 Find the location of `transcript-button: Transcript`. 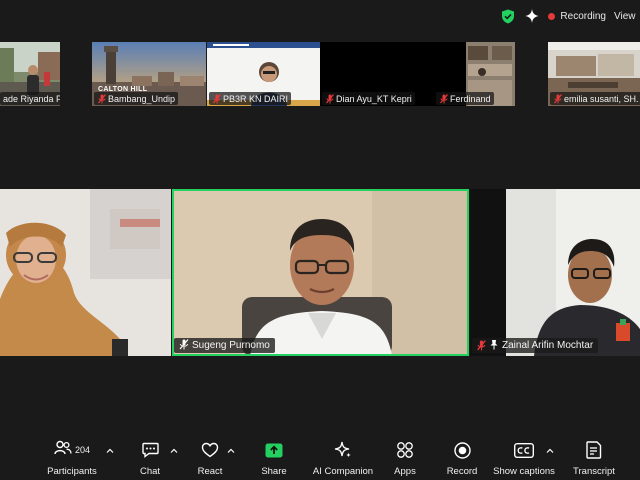

transcript-button: Transcript is located at coordinates (594, 459).